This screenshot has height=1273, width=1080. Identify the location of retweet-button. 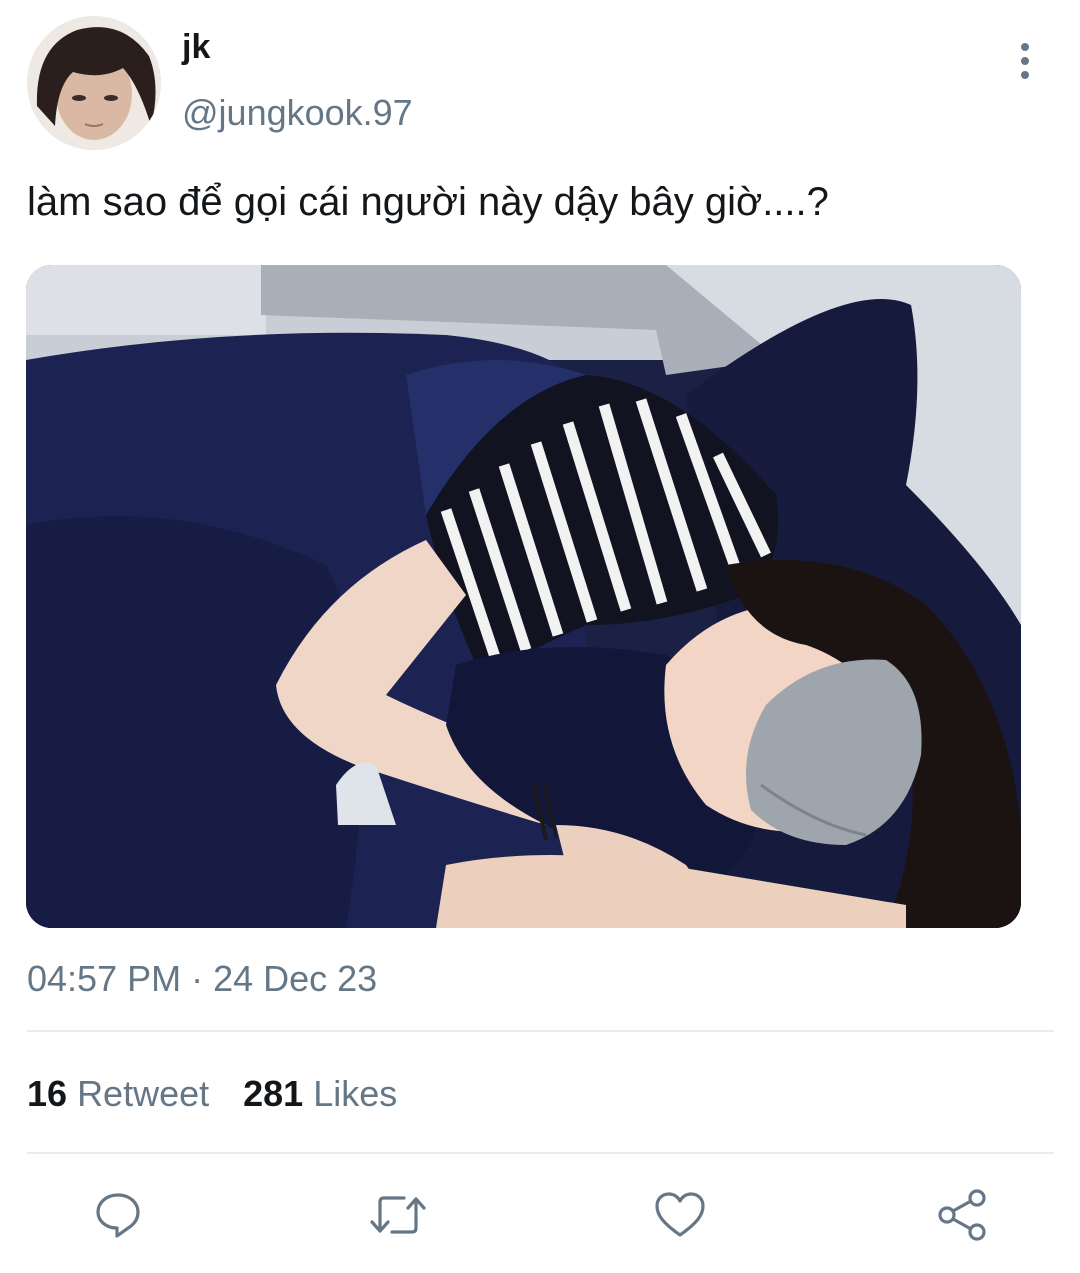
(398, 1215).